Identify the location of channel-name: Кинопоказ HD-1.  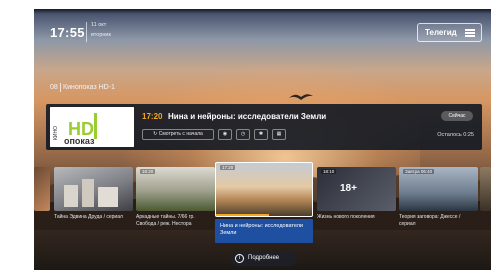
(89, 87).